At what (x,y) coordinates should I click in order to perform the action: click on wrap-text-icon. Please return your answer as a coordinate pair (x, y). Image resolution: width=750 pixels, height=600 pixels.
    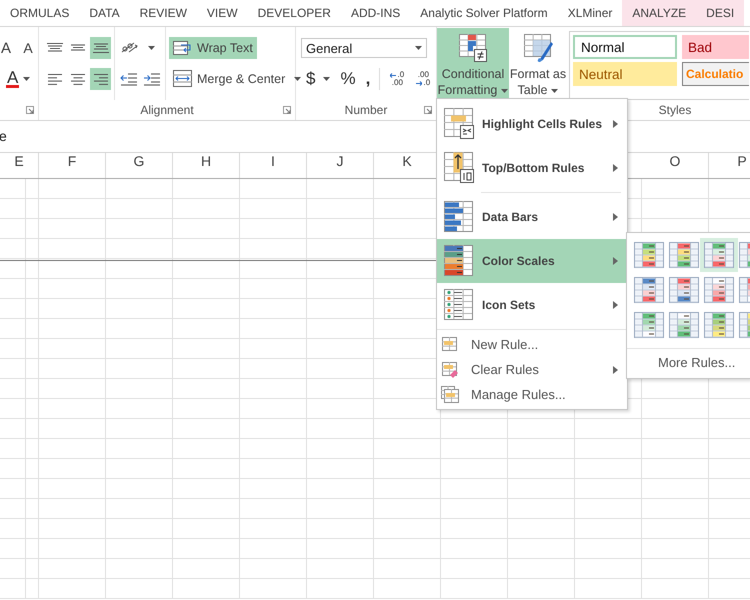
    Looking at the image, I should click on (183, 48).